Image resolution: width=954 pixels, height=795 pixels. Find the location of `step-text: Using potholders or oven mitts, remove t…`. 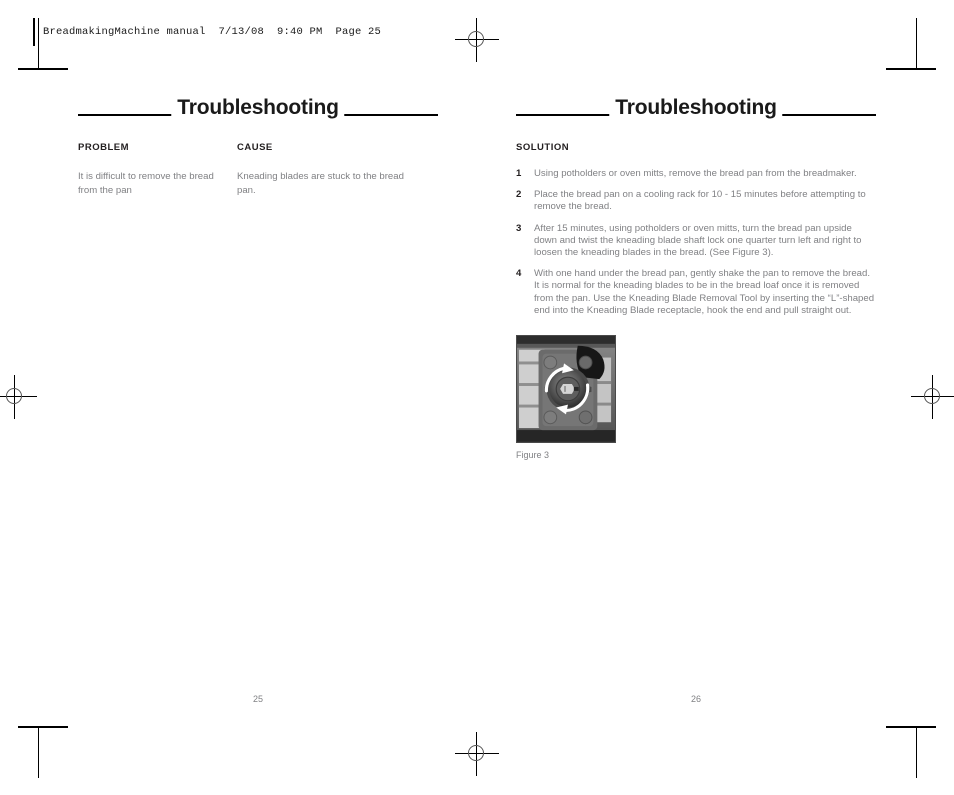

step-text: Using potholders or oven mitts, remove t… is located at coordinates (695, 173).